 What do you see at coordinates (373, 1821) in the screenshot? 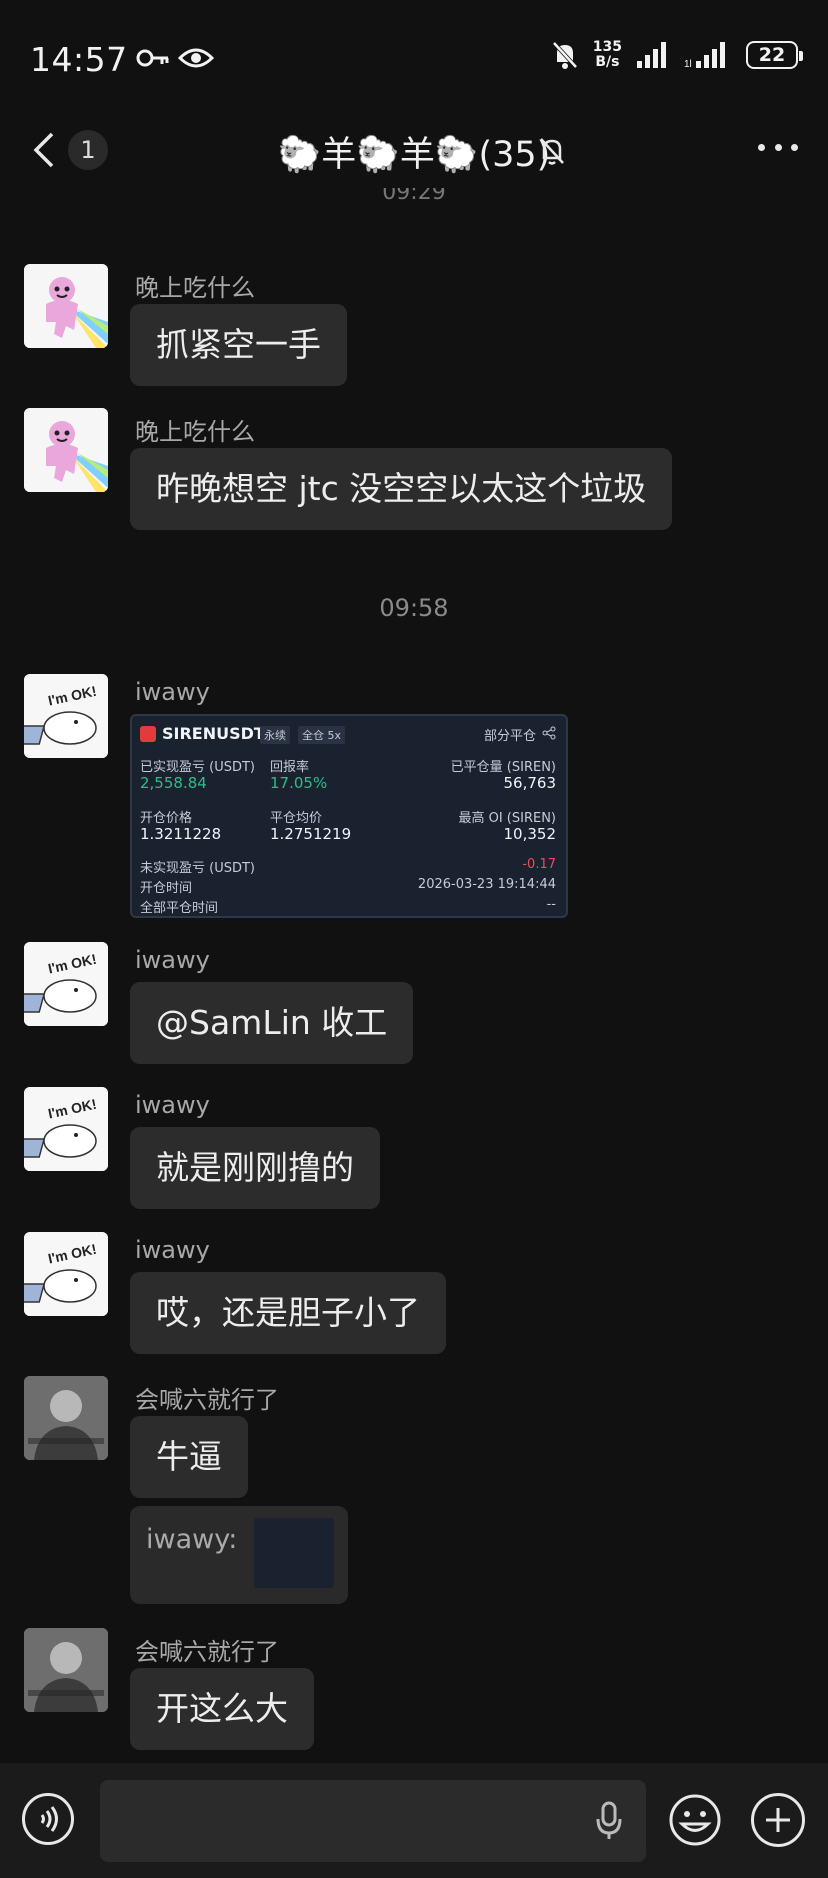
I see `message-input` at bounding box center [373, 1821].